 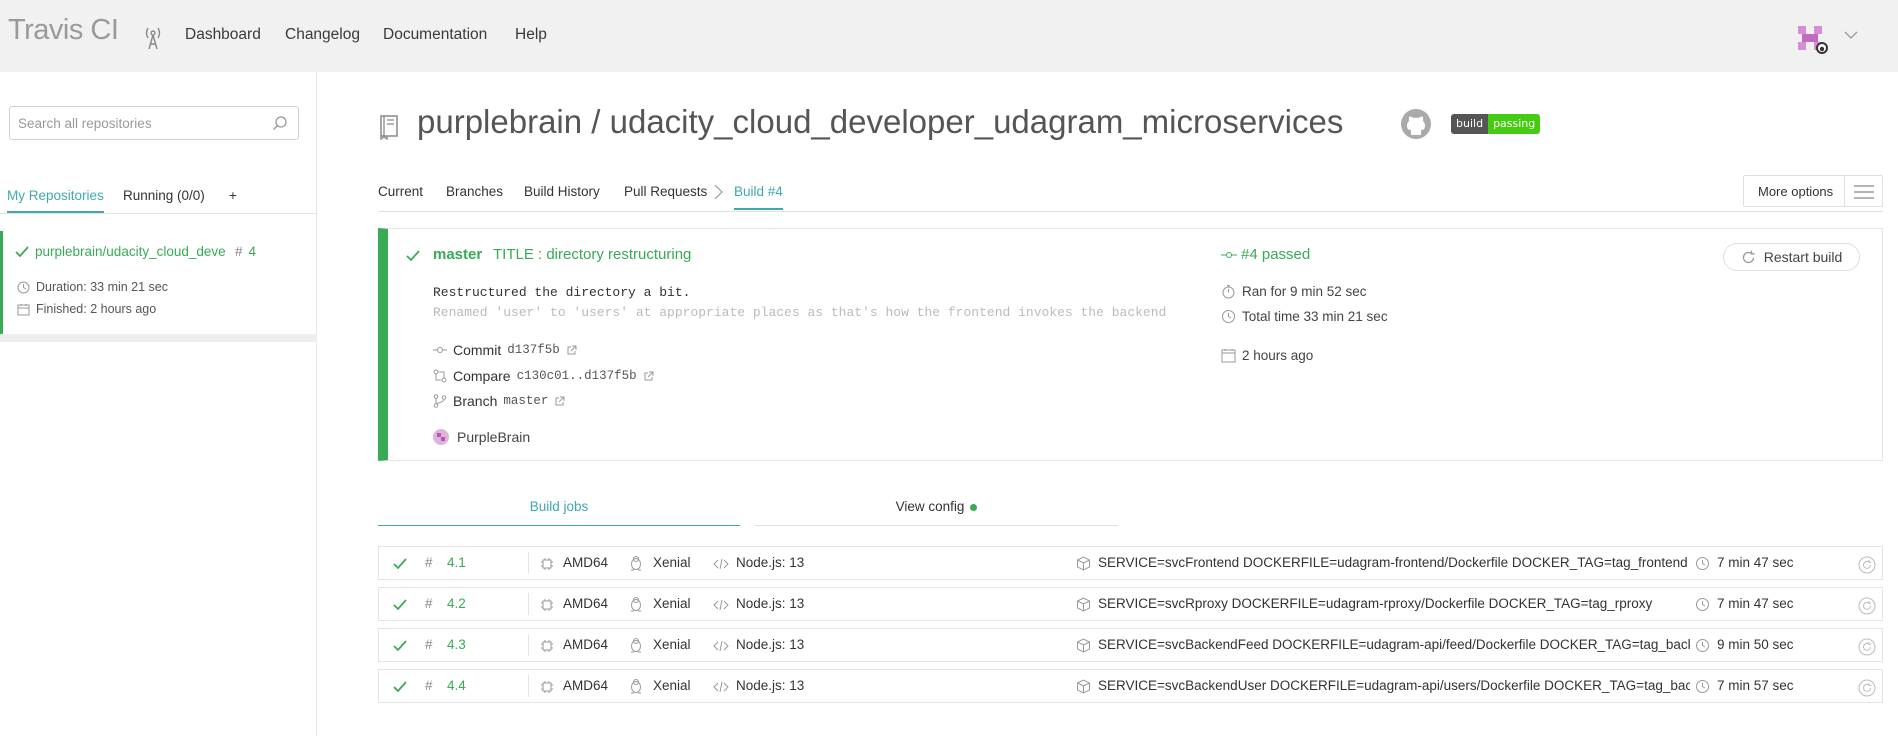 I want to click on restart-build-button: Restart build, so click(x=1791, y=257).